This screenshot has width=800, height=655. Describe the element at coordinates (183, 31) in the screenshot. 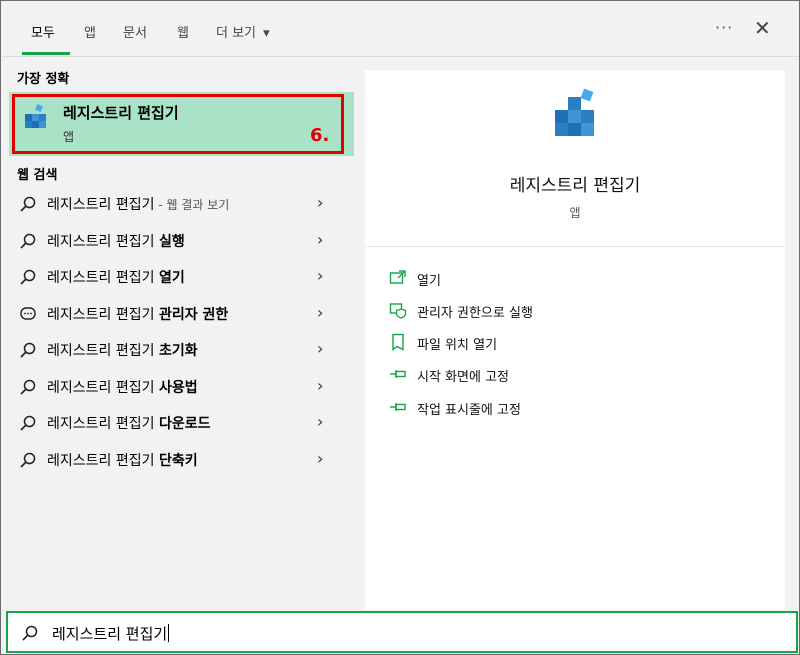

I see `tab-web: 웹` at that location.